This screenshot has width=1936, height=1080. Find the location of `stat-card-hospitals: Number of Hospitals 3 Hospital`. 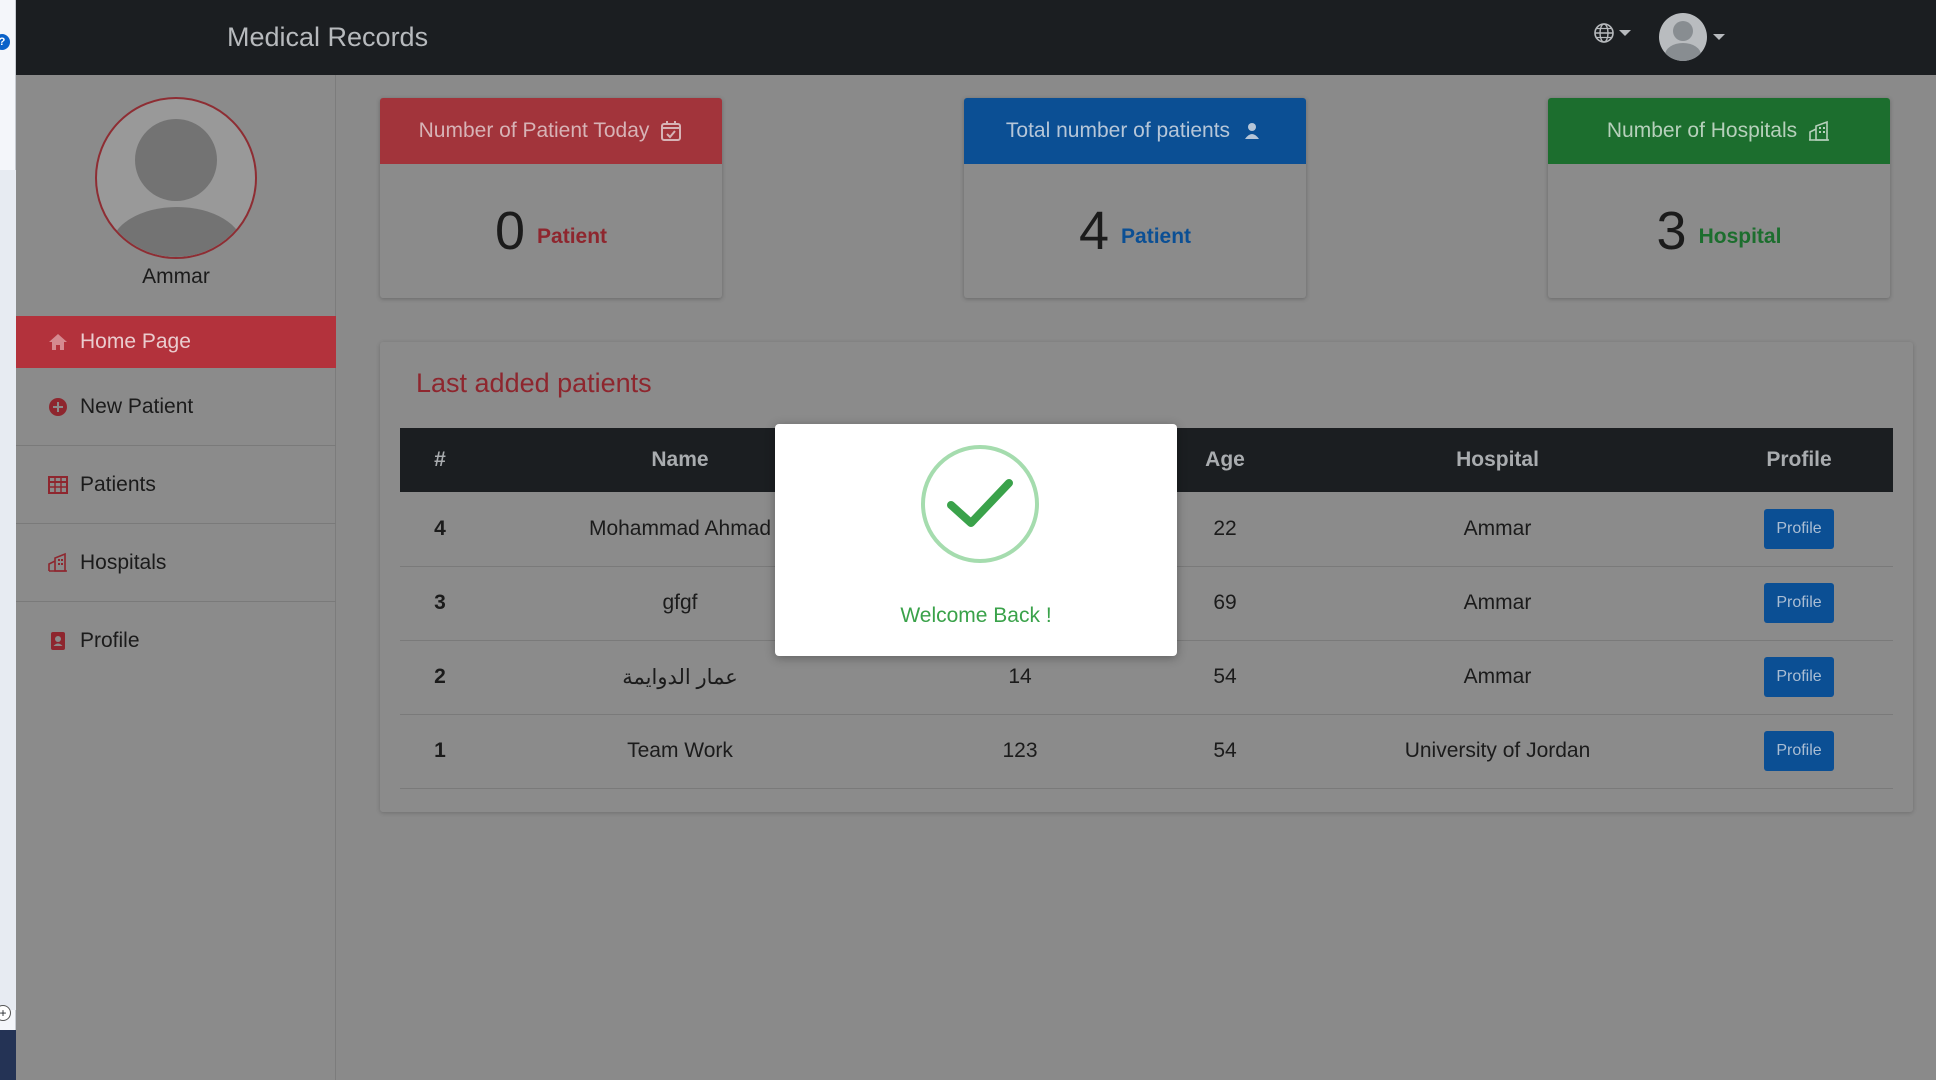

stat-card-hospitals: Number of Hospitals 3 Hospital is located at coordinates (1719, 198).